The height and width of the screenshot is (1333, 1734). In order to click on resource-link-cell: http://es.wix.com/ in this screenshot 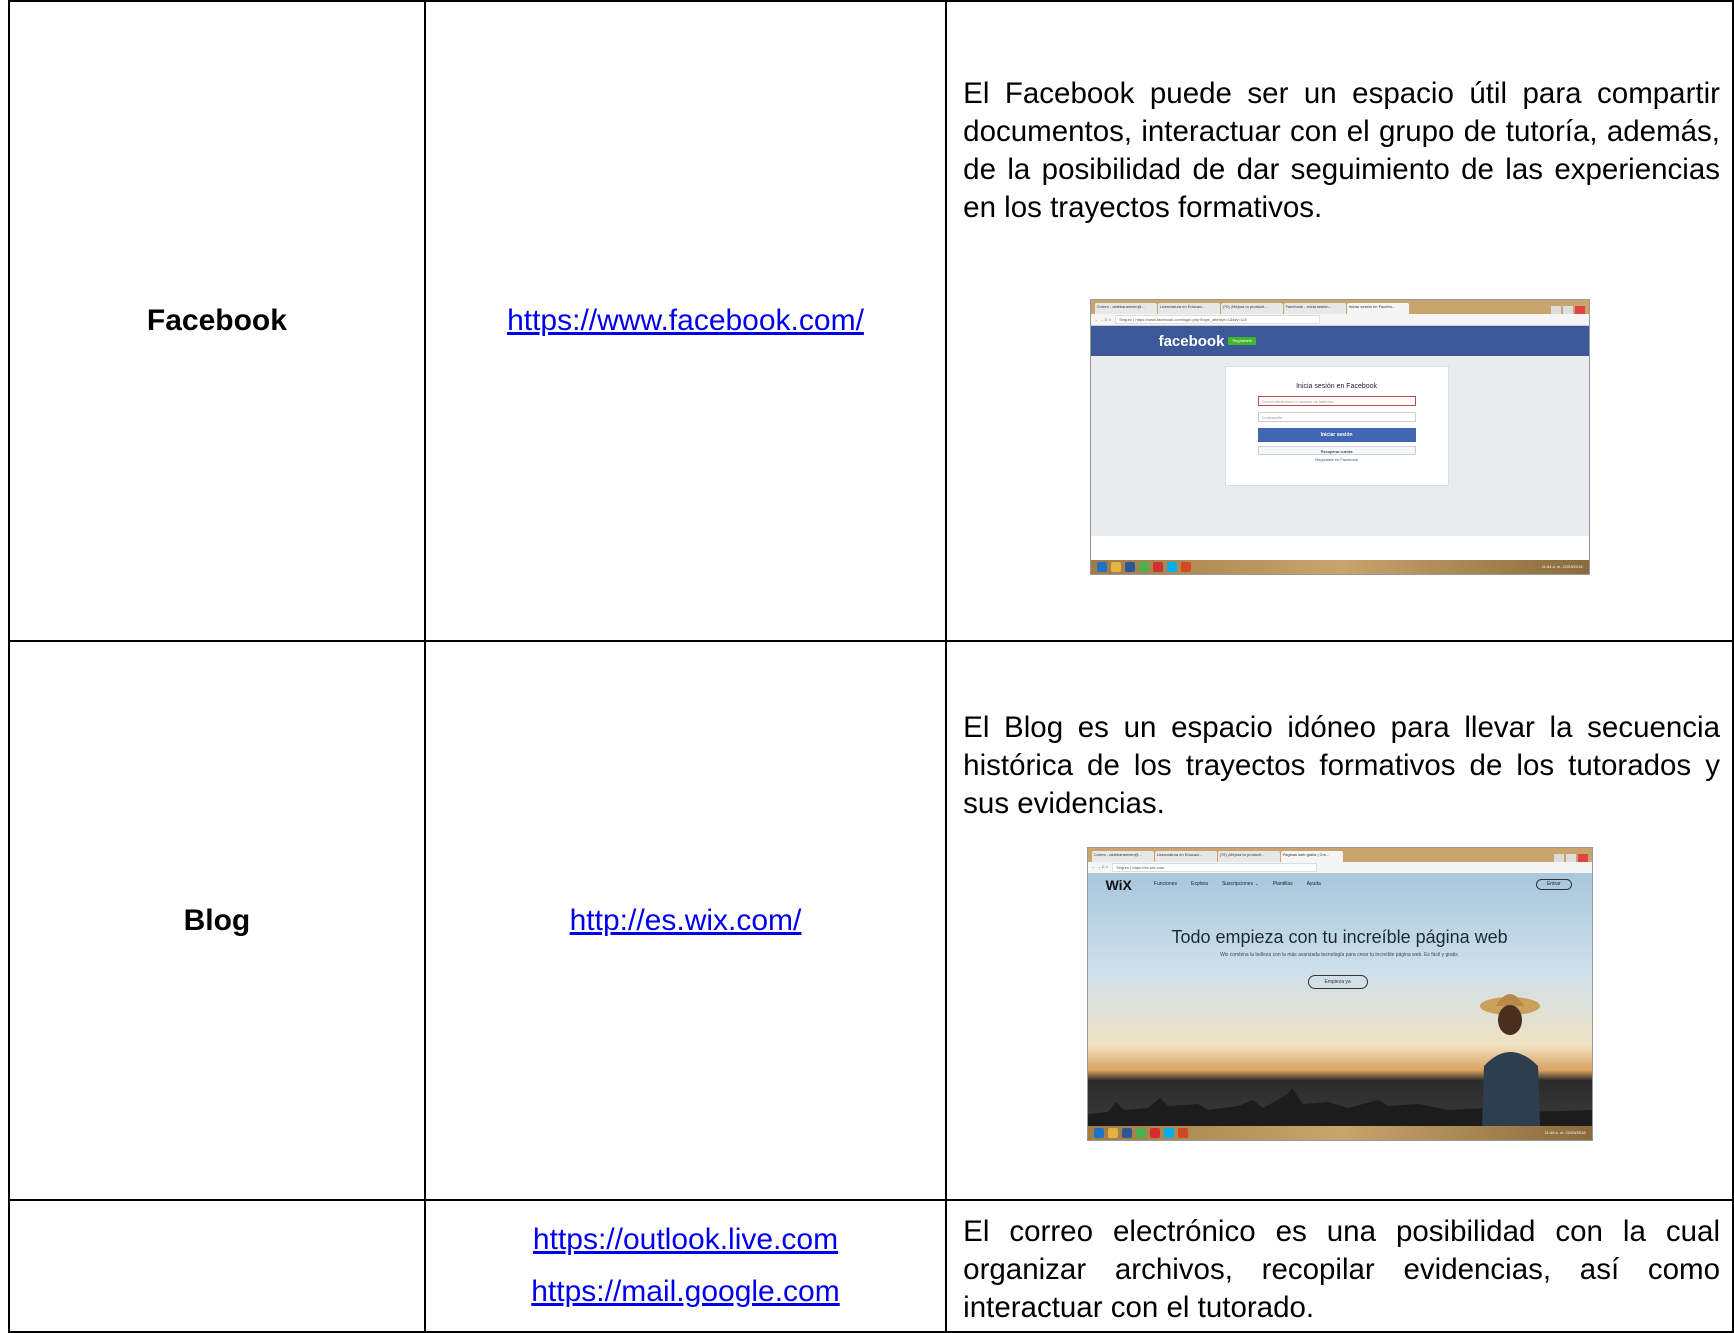, I will do `click(685, 920)`.